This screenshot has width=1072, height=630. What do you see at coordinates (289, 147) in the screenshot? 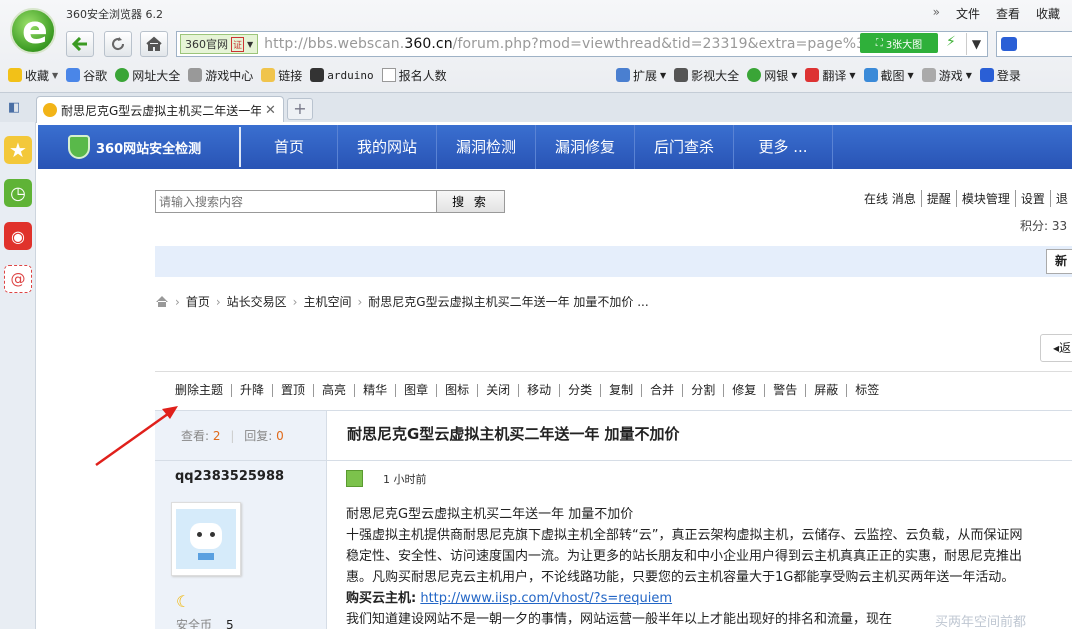
I see `nav-home: 首页` at bounding box center [289, 147].